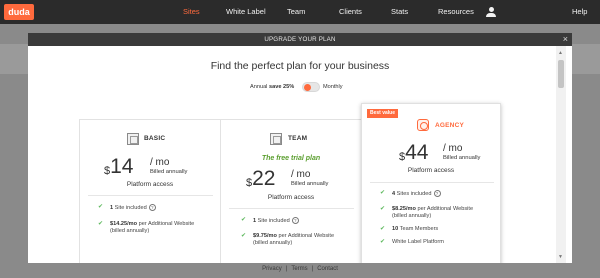 This screenshot has width=600, height=278. Describe the element at coordinates (431, 153) in the screenshot. I see `plan-price: $44 / mo Billed annually` at that location.